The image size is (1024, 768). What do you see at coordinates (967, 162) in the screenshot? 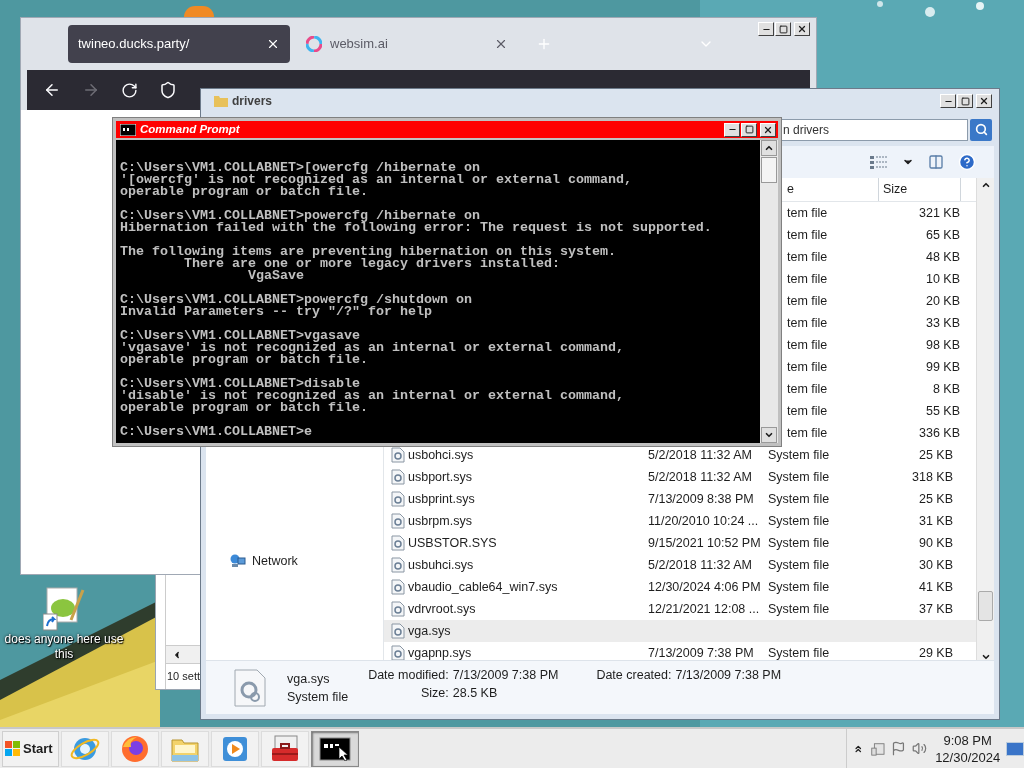
I see `help-icon` at bounding box center [967, 162].